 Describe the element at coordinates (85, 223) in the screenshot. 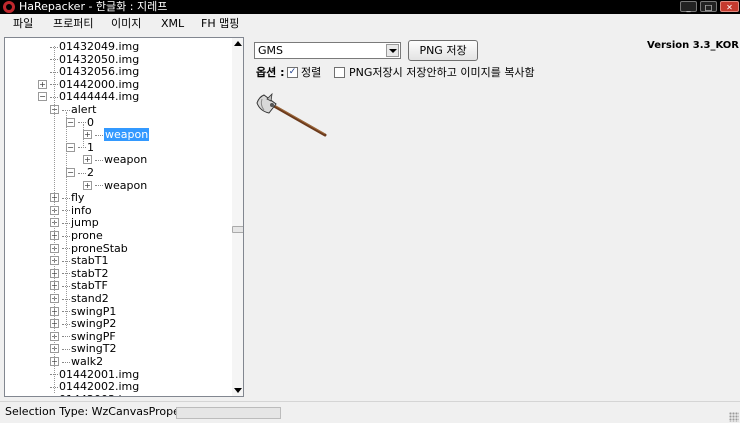

I see `tree-node-label: jump` at that location.